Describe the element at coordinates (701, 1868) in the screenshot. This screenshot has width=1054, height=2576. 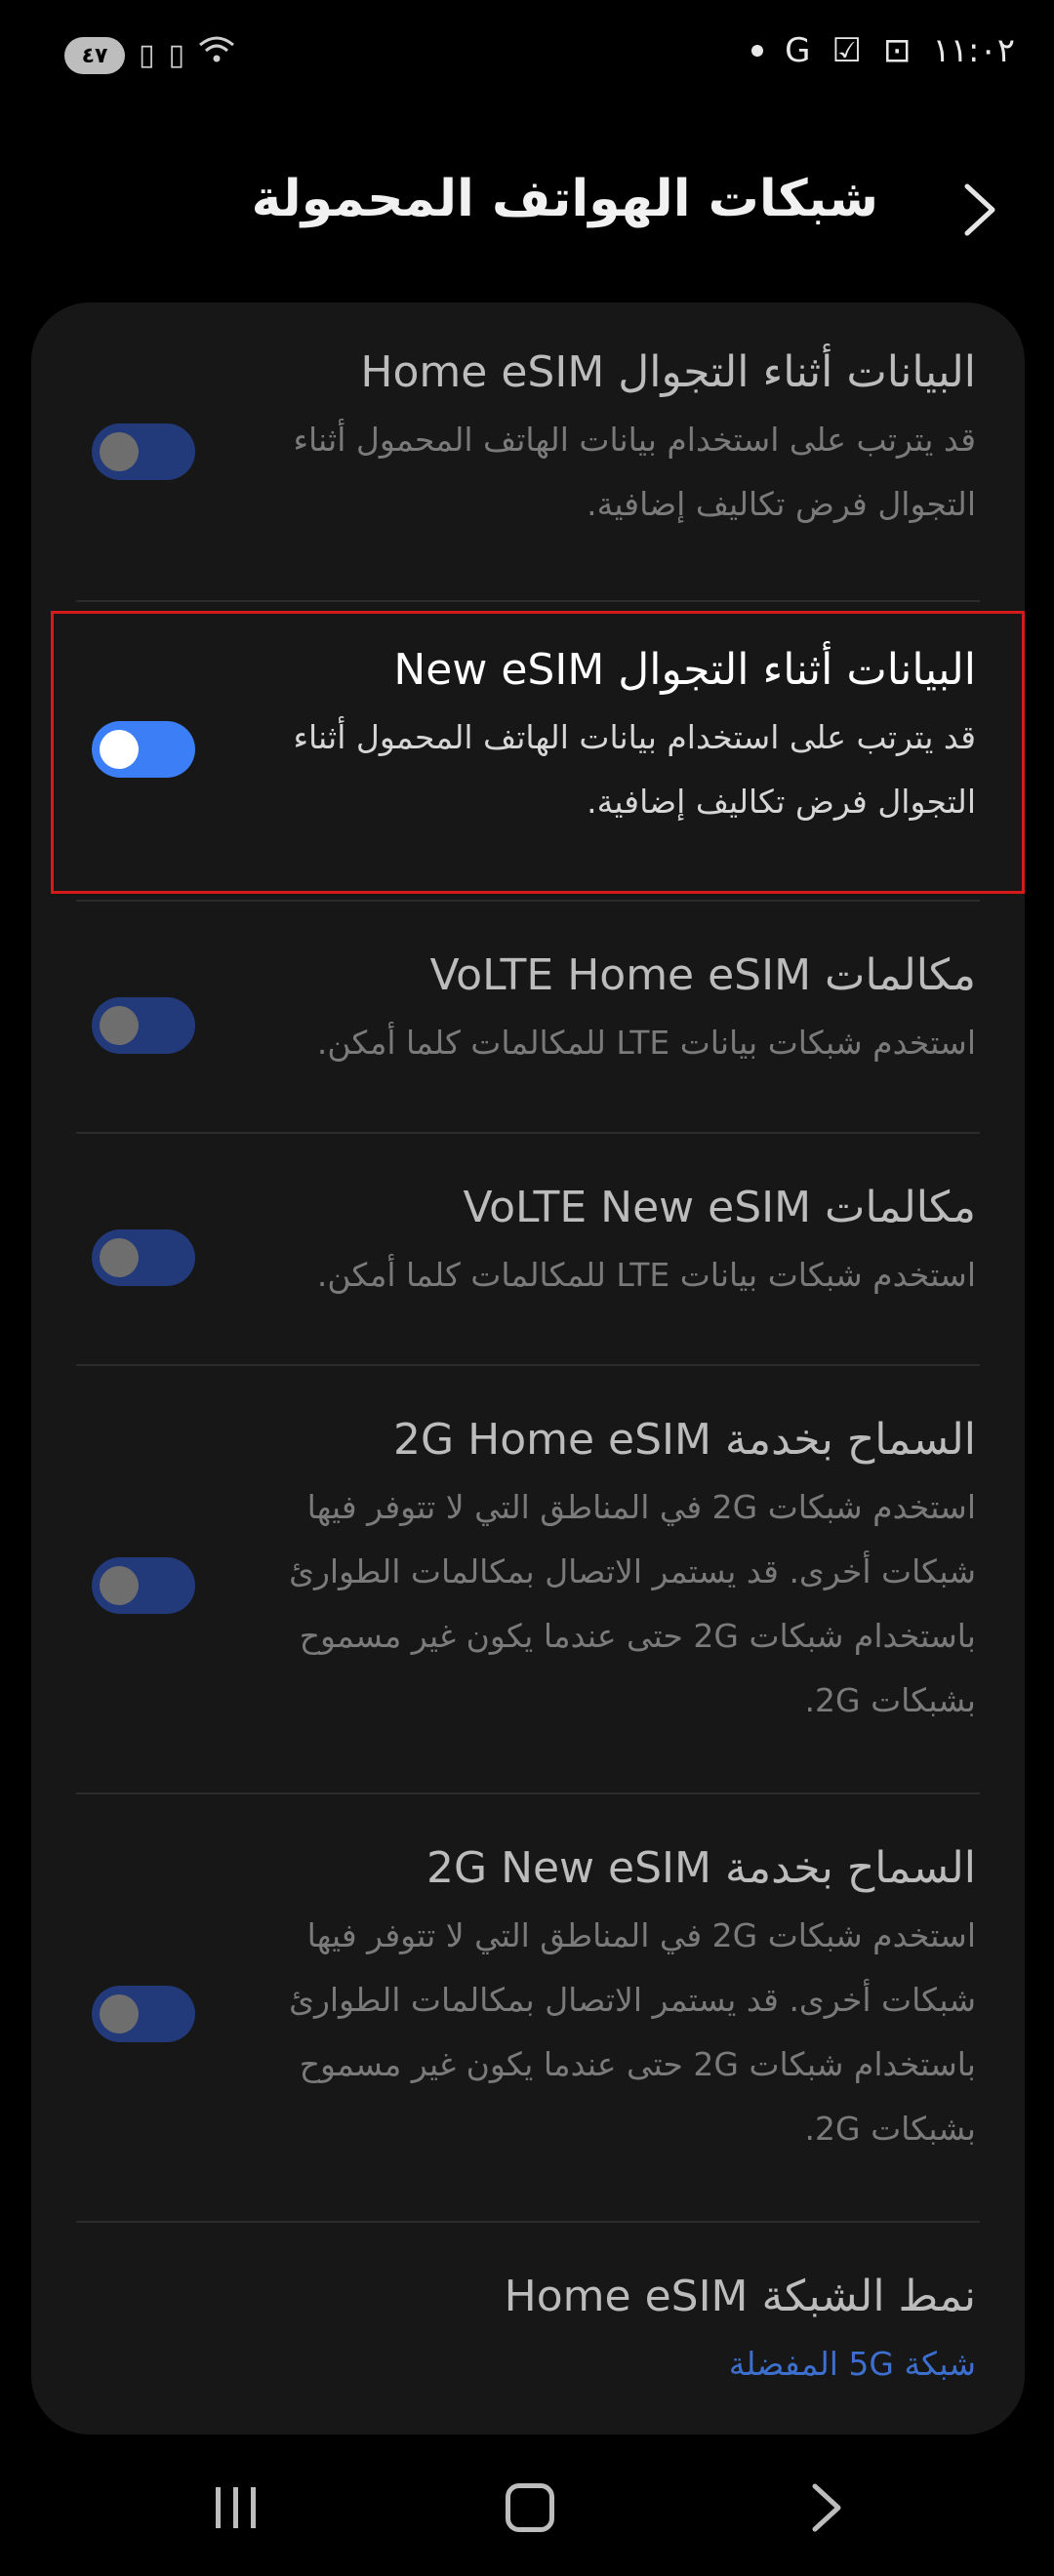
I see `row-title: السماح بخدمة 2G New eSIM` at that location.